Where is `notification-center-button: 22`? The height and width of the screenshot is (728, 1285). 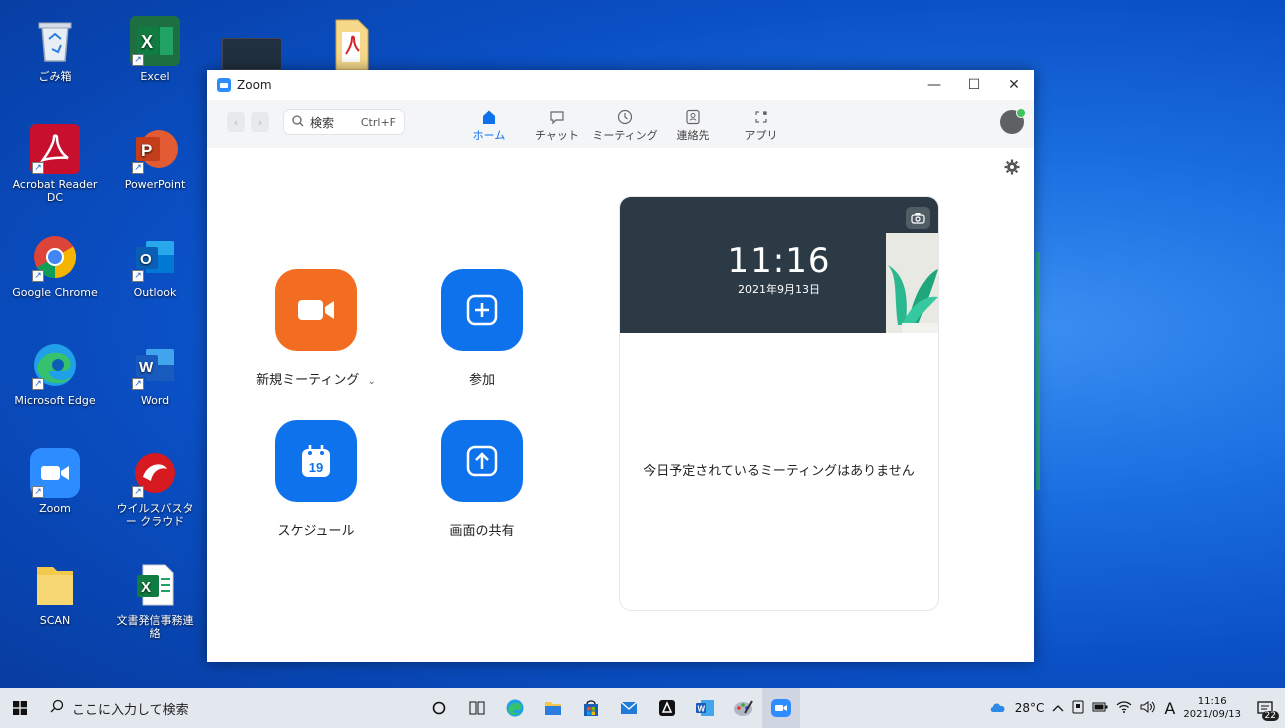
notification-center-button: 22 is located at coordinates (1266, 709).